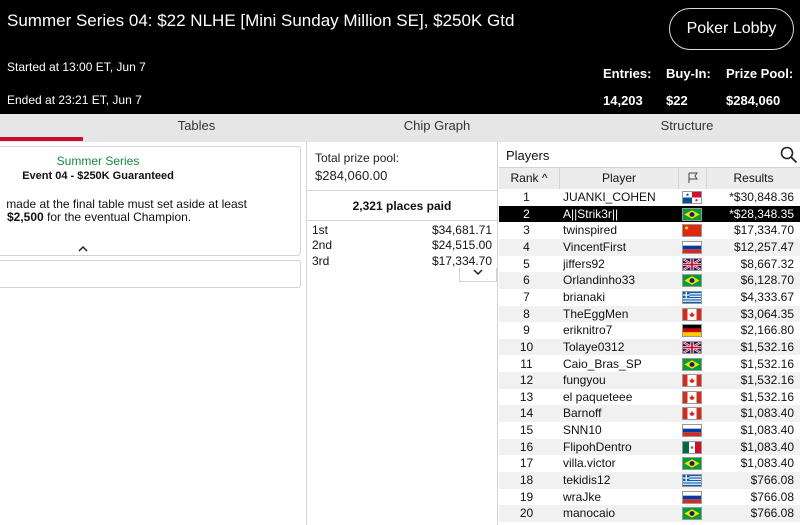  I want to click on table-row: 9 eriknitro7 $2,166.80, so click(649, 330).